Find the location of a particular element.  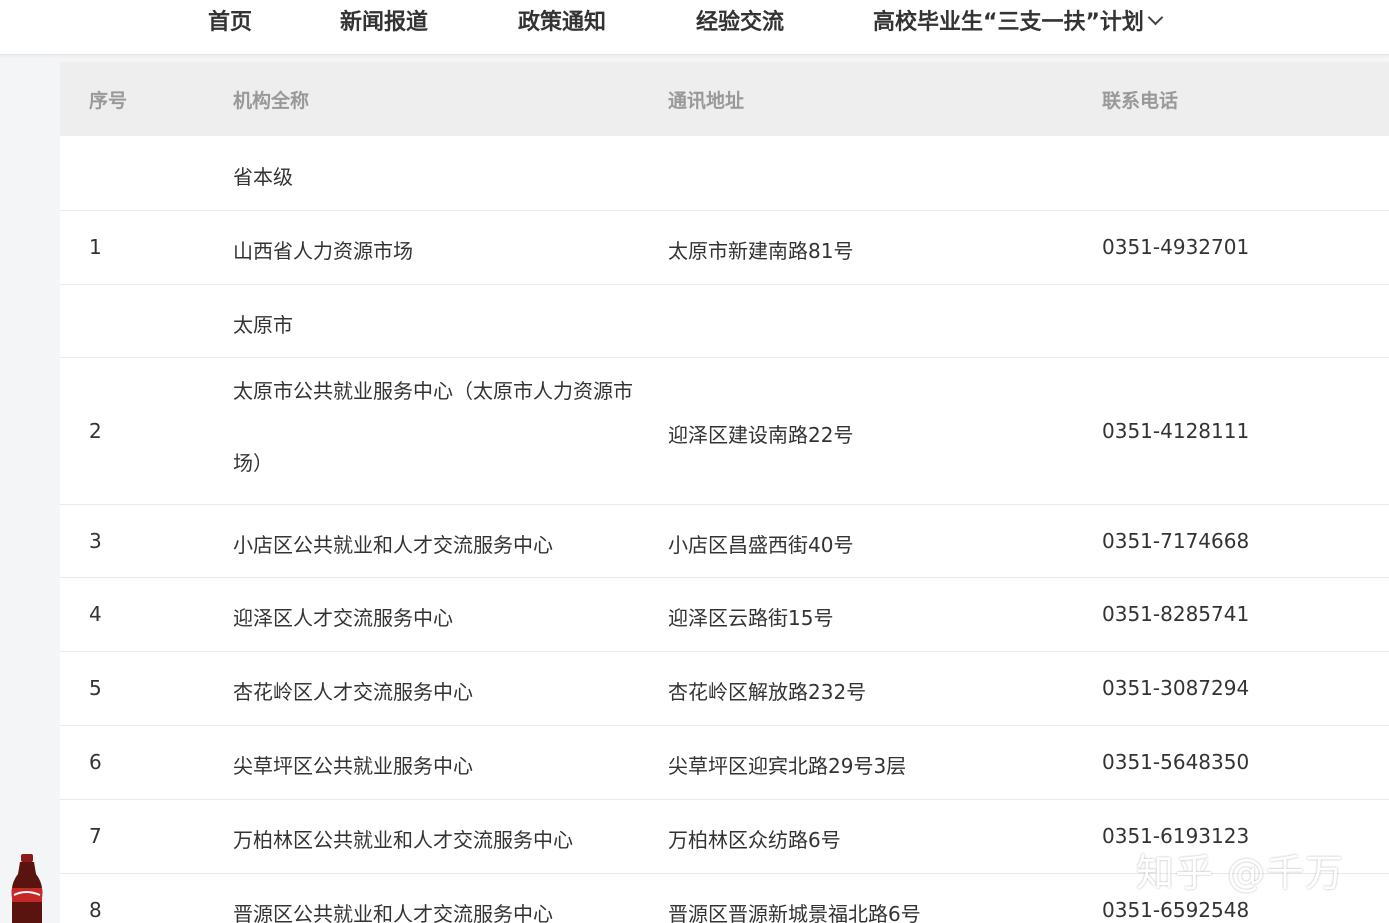

nav-experience: 经验交流 is located at coordinates (740, 23).